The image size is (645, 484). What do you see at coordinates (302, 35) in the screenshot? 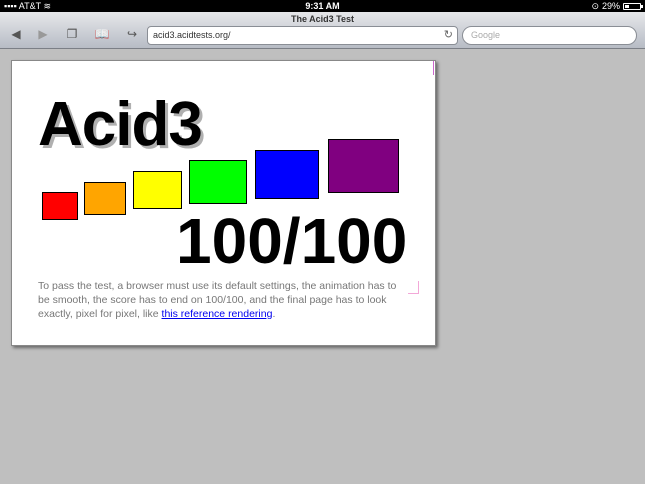
I see `address-bar: acid3.acidtests.org/ ↻` at bounding box center [302, 35].